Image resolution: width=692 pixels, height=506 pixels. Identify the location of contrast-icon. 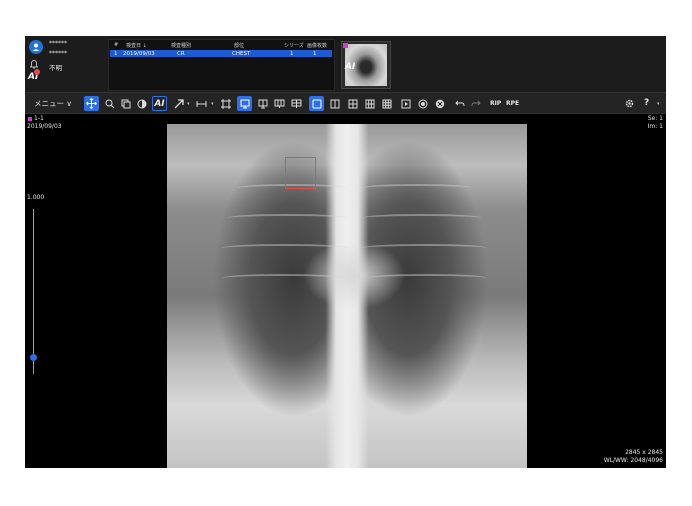
(141, 103).